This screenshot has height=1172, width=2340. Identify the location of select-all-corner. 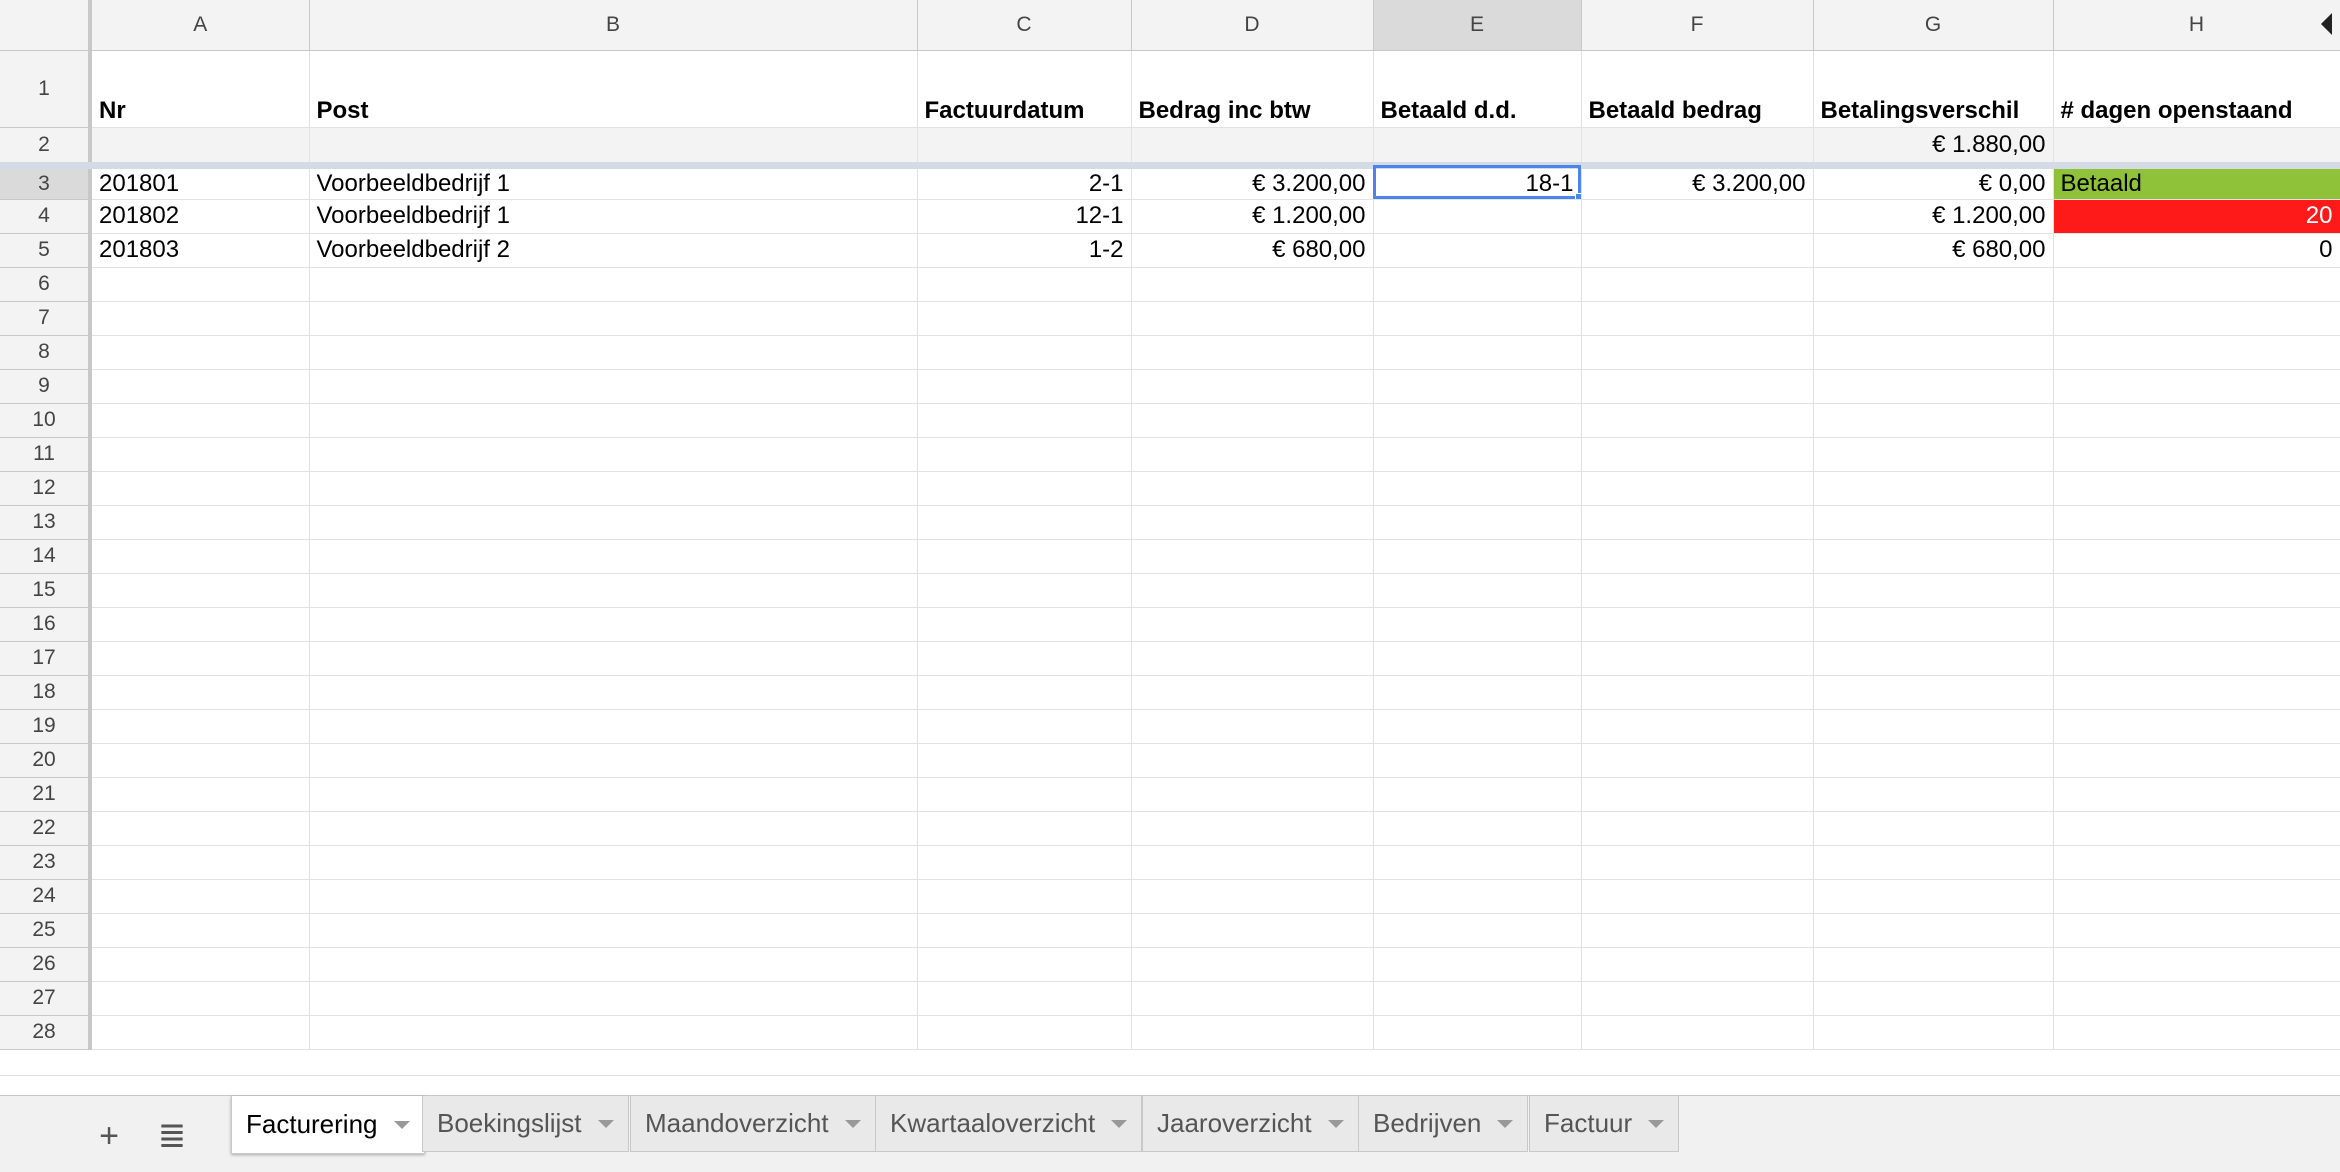
(46, 25).